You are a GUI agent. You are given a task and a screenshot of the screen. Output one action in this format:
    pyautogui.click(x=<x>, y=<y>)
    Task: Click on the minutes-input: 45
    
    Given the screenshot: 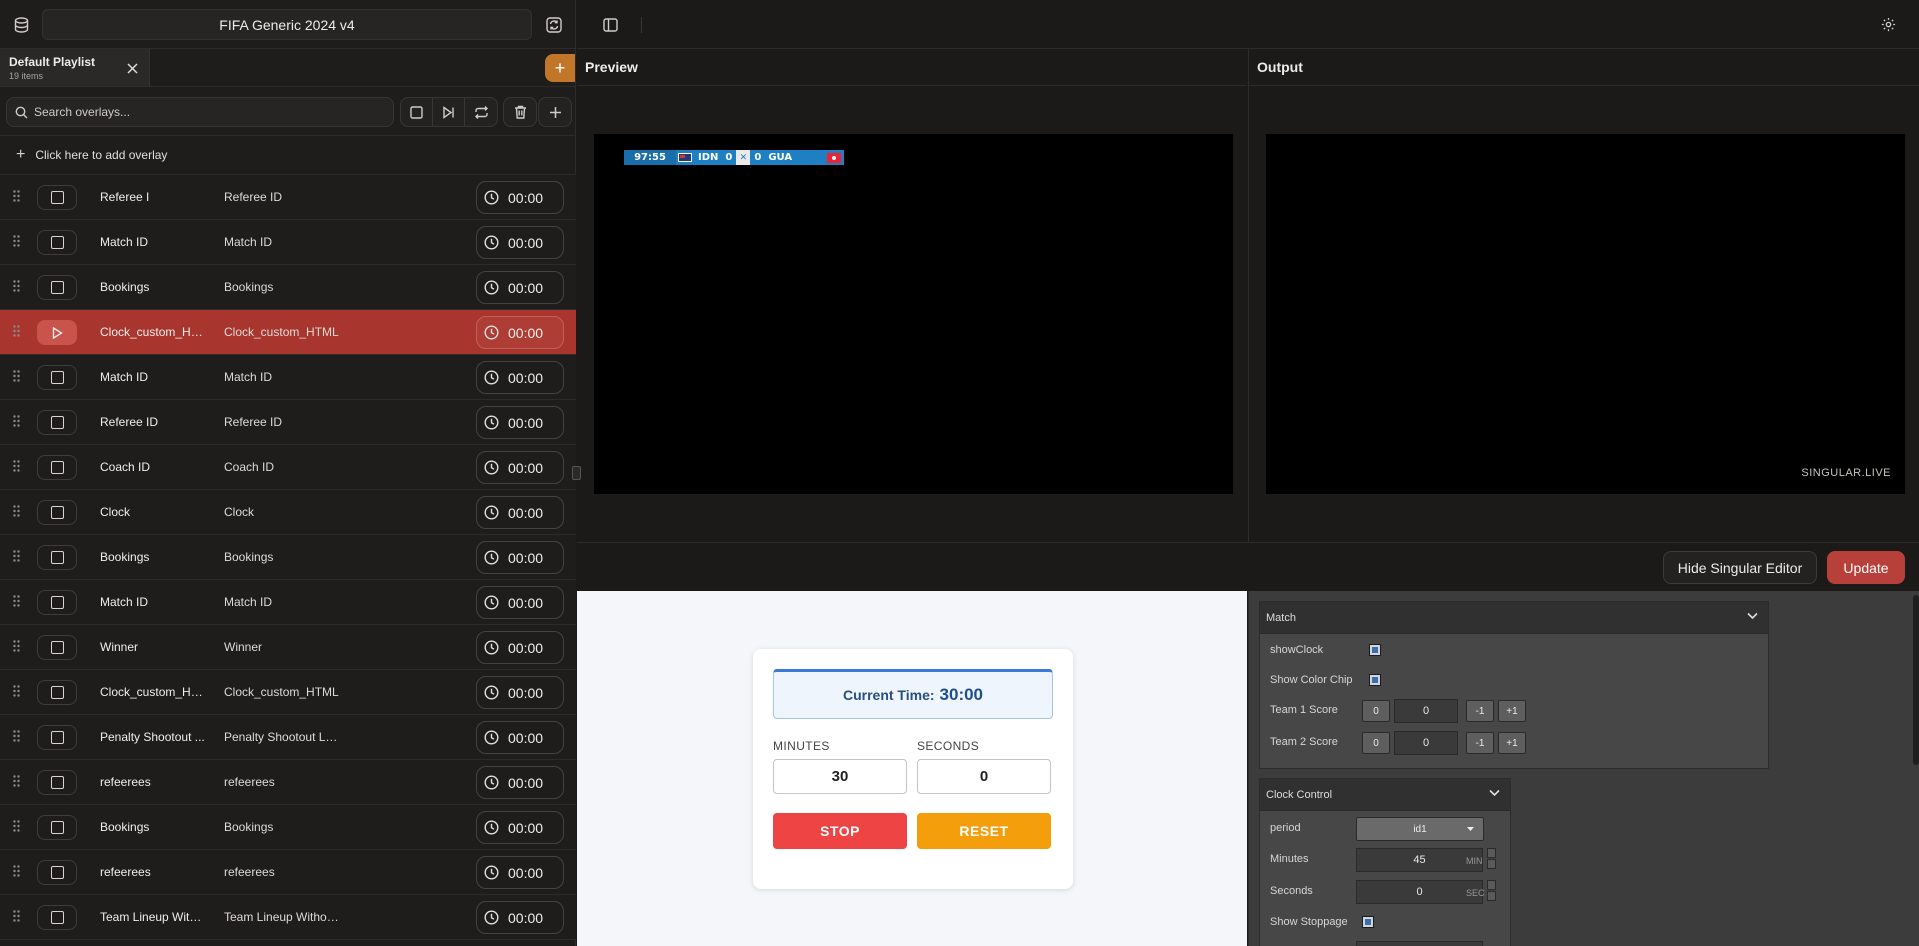 What is the action you would take?
    pyautogui.click(x=1419, y=860)
    